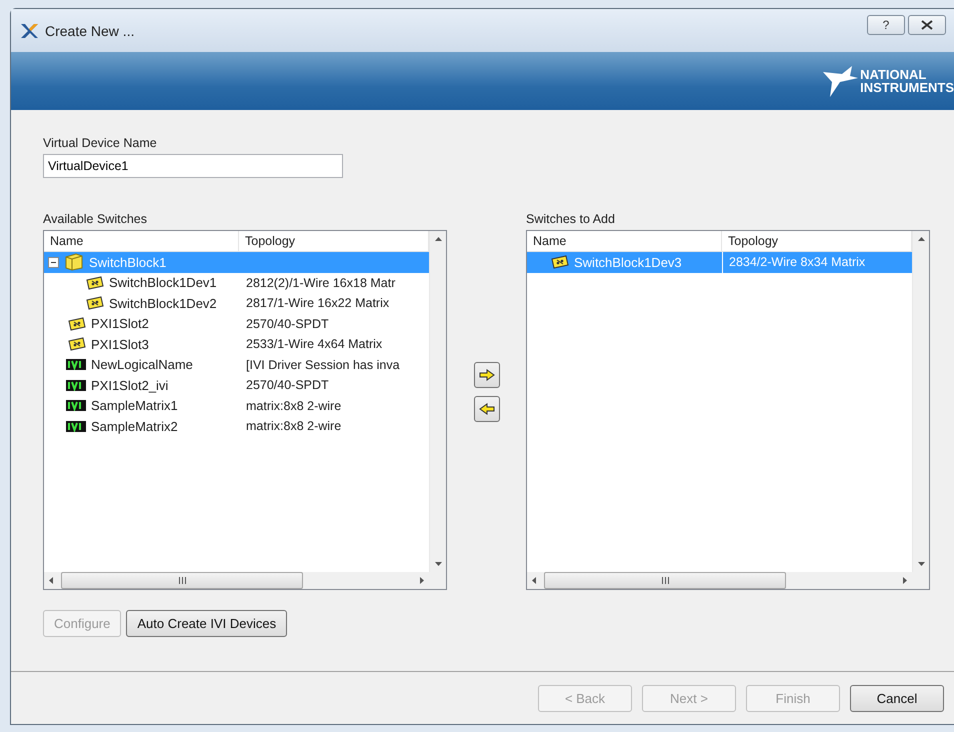 The width and height of the screenshot is (954, 732). I want to click on action-button: Auto Create IVI Devices, so click(207, 623).